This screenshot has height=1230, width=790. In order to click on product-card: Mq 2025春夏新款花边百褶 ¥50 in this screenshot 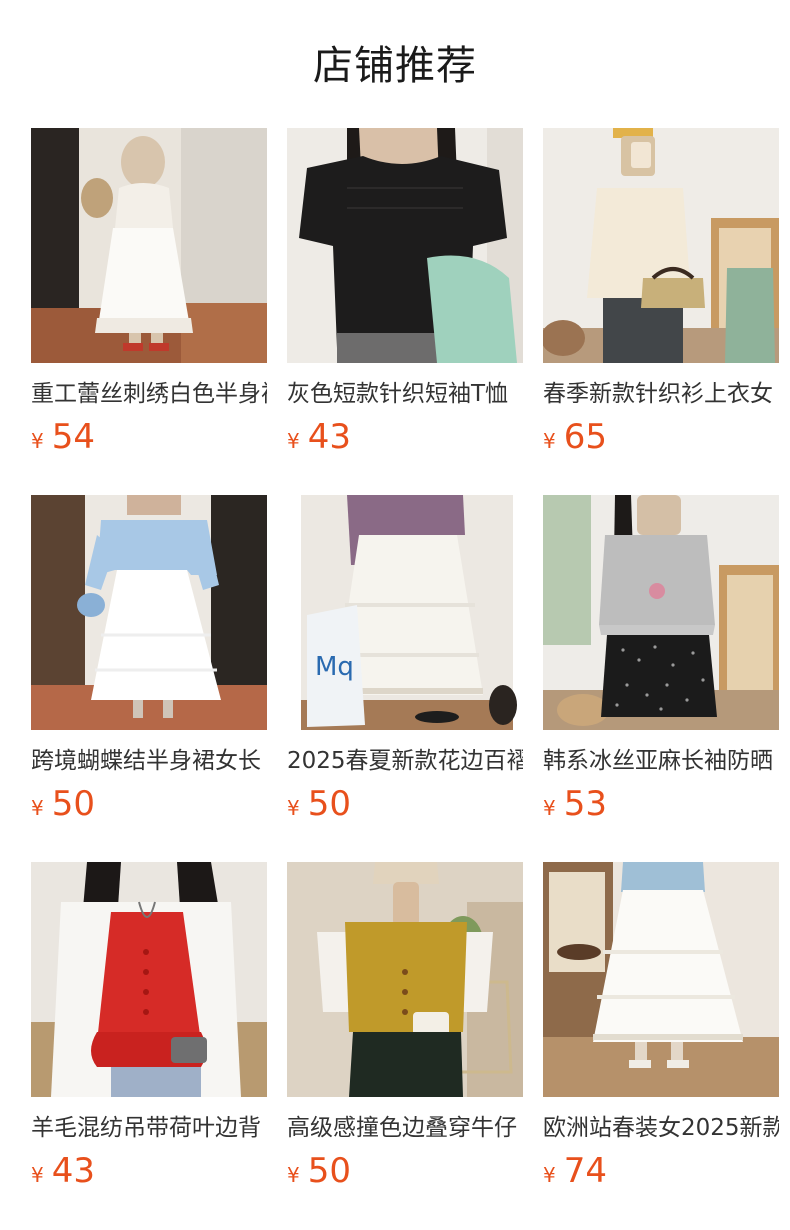, I will do `click(405, 659)`.